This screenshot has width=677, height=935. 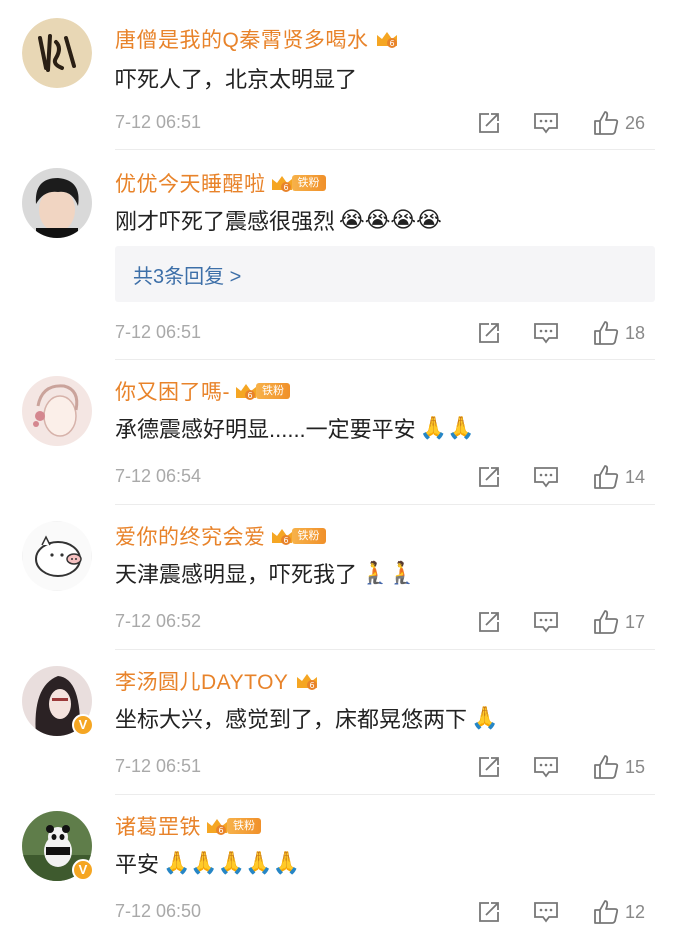 I want to click on like-button: 26, so click(x=619, y=123).